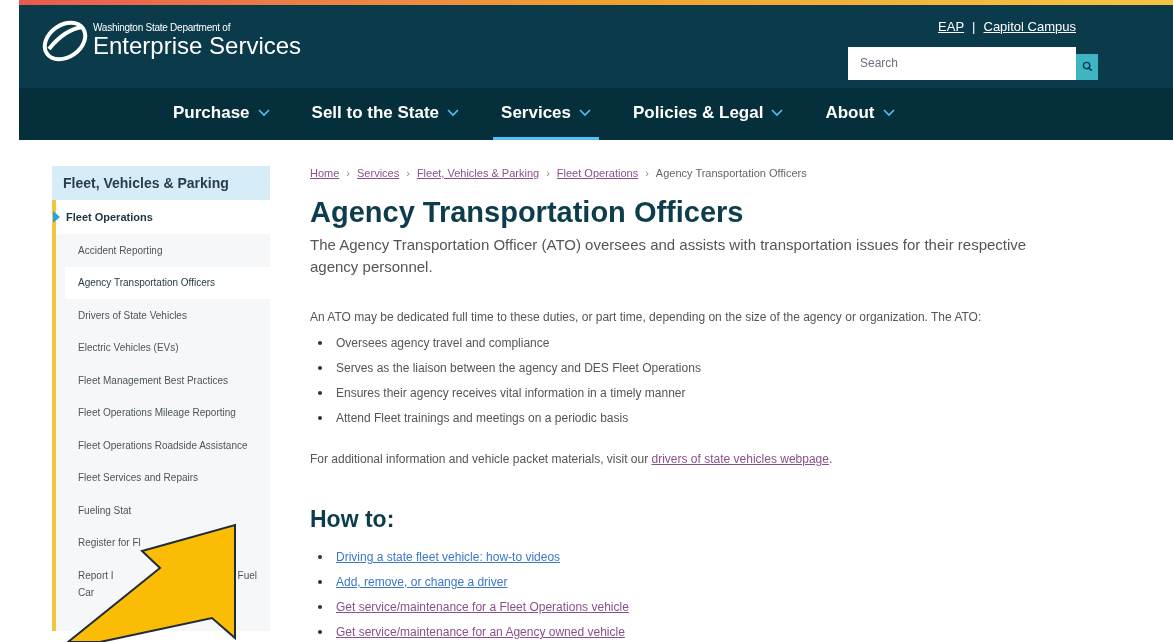  I want to click on search-field: Search, so click(962, 63).